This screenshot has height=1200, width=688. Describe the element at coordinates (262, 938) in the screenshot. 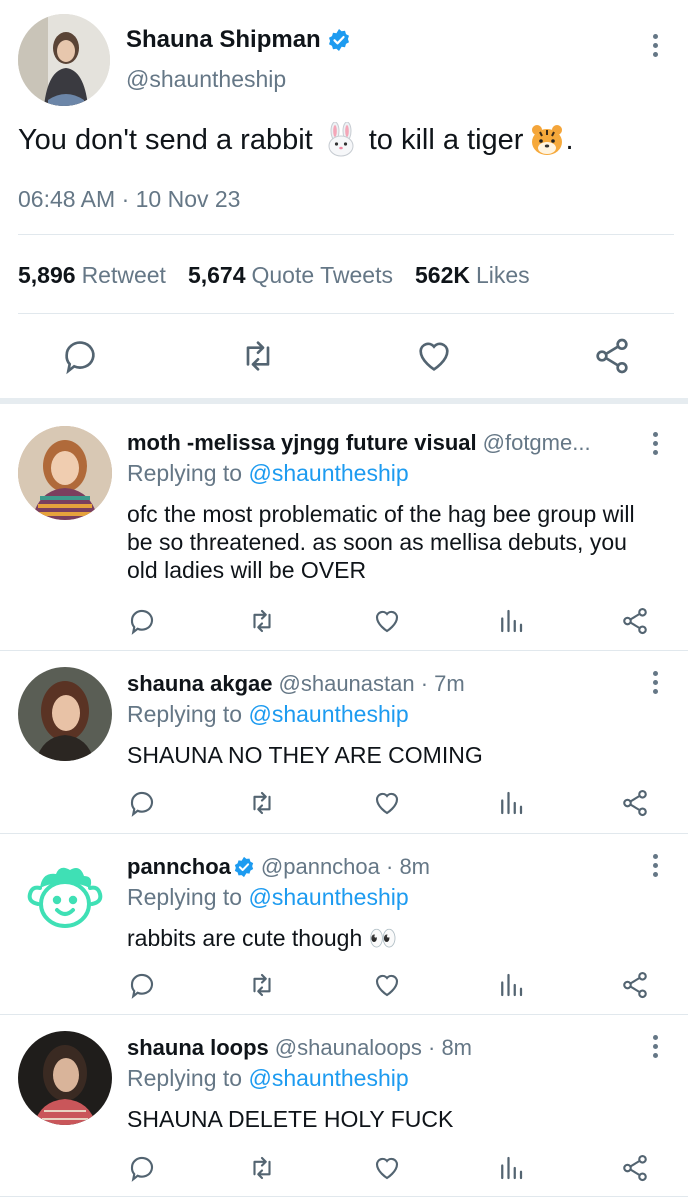

I see `reply-text: rabbits are cute though 👀` at that location.